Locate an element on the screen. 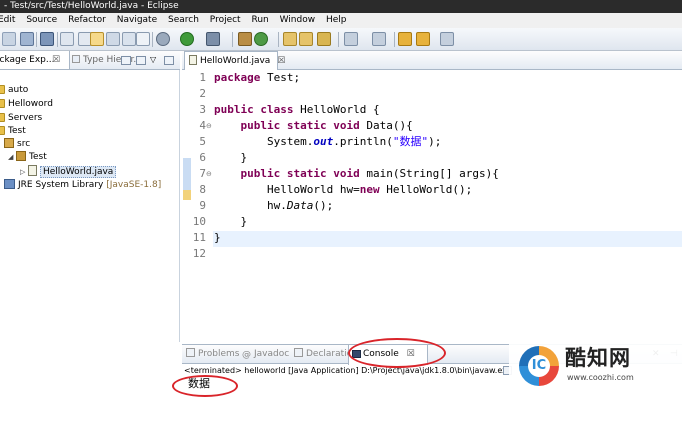 The height and width of the screenshot is (422, 682). new-class-icon is located at coordinates (261, 39).